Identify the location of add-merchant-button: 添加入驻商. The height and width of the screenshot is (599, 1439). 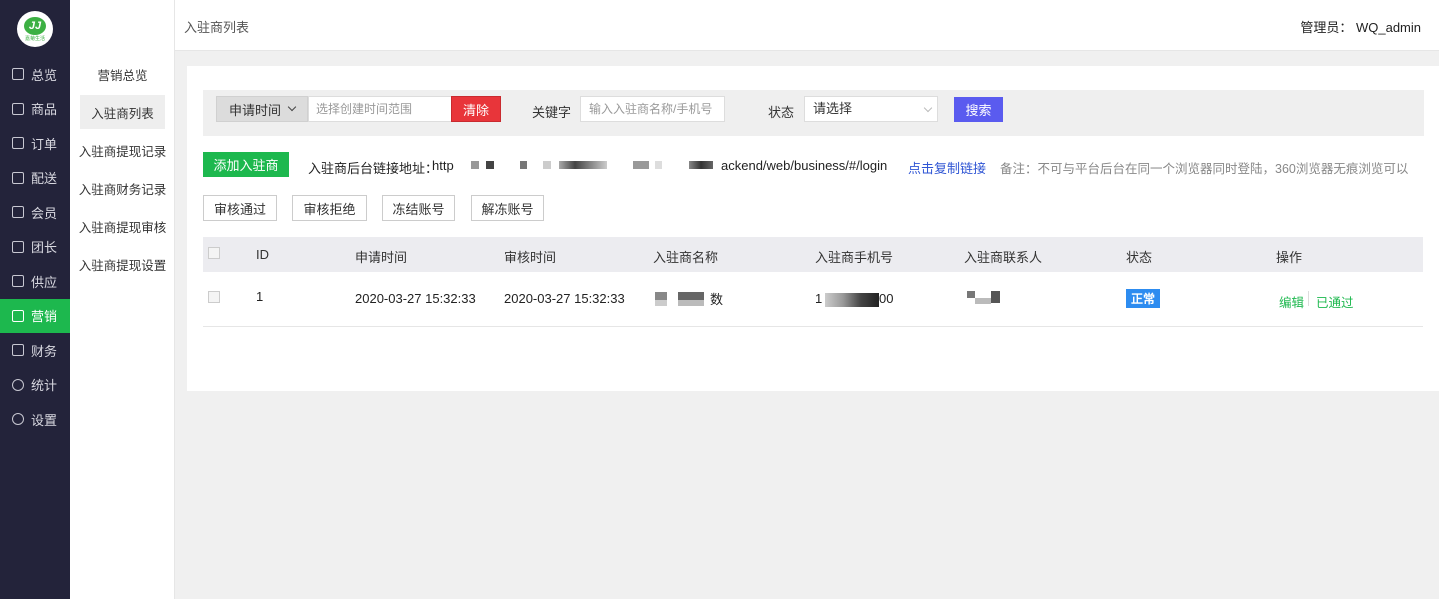
(246, 164).